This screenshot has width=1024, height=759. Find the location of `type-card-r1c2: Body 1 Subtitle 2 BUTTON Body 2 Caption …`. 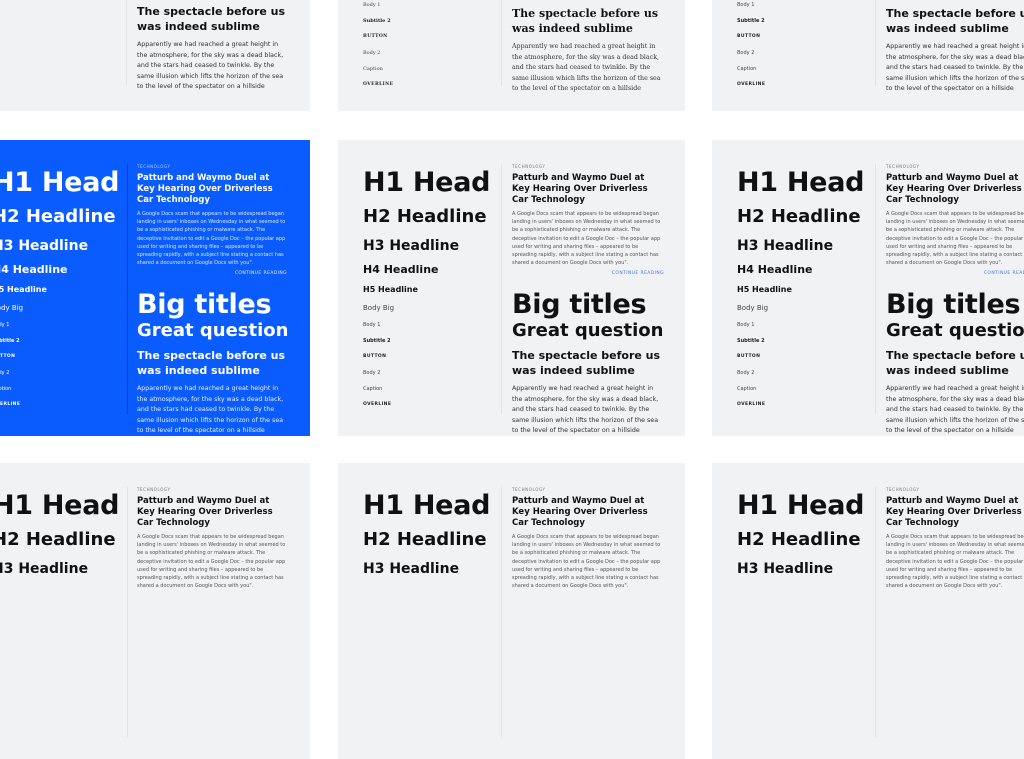

type-card-r1c2: Body 1 Subtitle 2 BUTTON Body 2 Caption … is located at coordinates (511, 55).